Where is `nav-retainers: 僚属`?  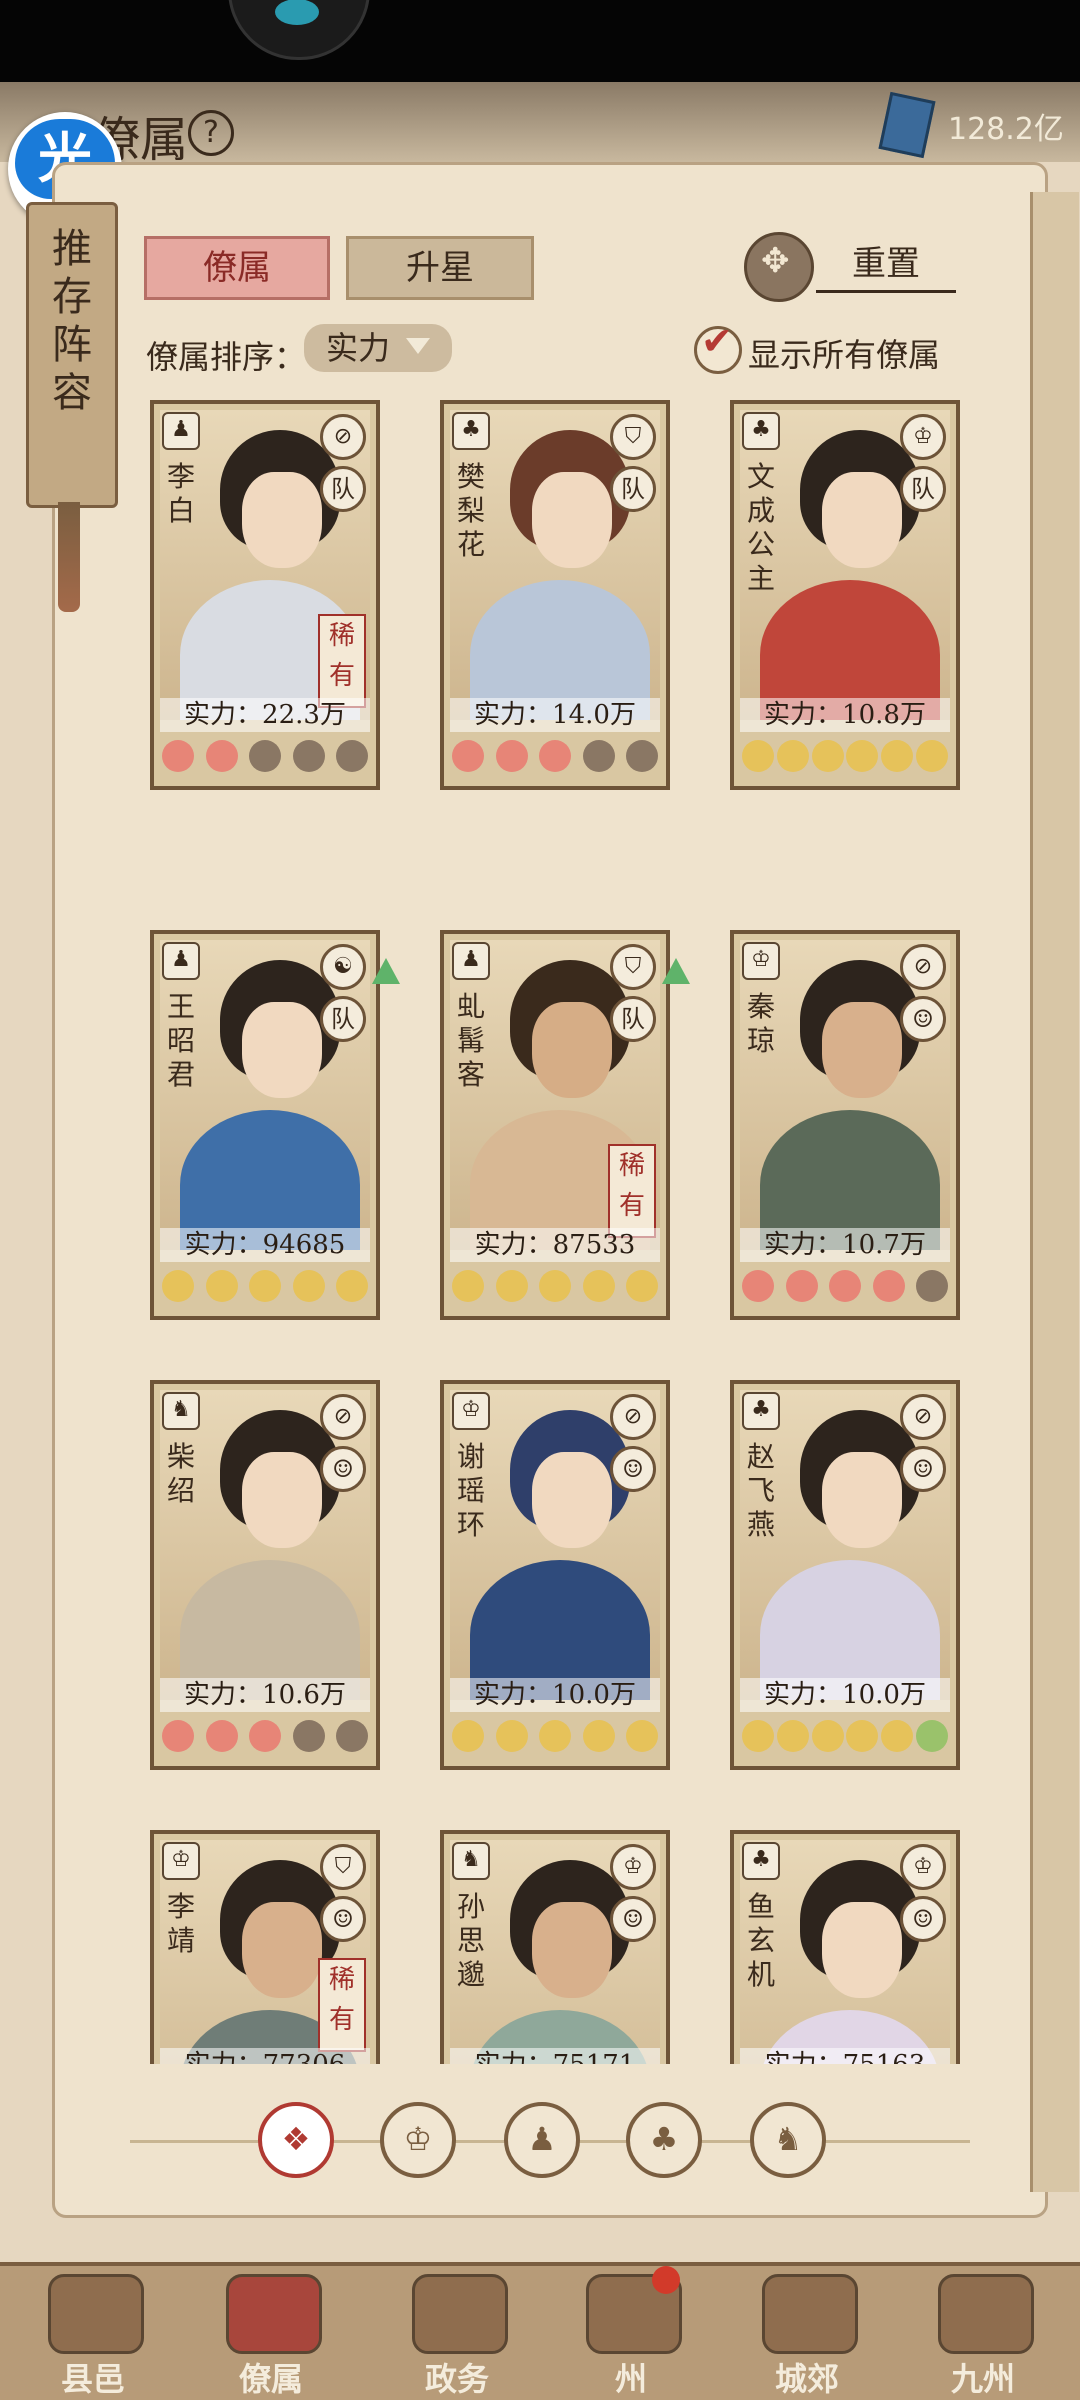 nav-retainers: 僚属 is located at coordinates (271, 2335).